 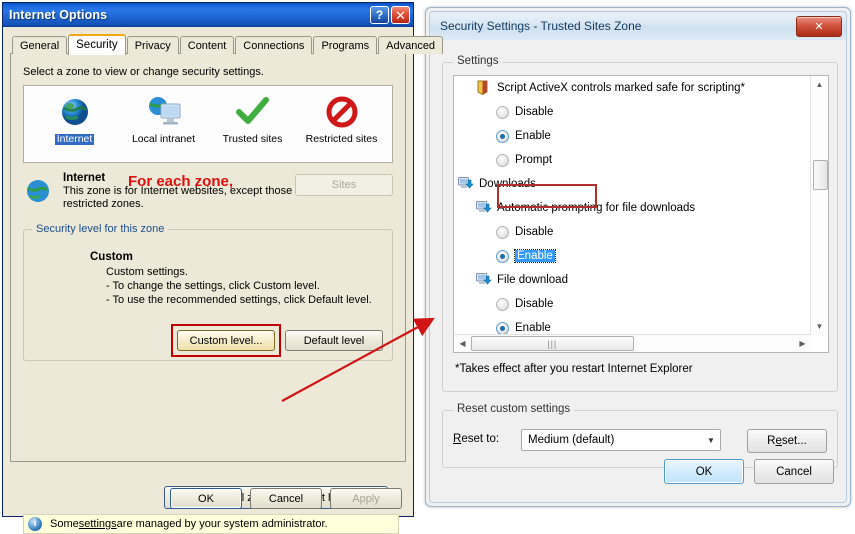 What do you see at coordinates (42, 191) in the screenshot?
I see `globe-icon-small` at bounding box center [42, 191].